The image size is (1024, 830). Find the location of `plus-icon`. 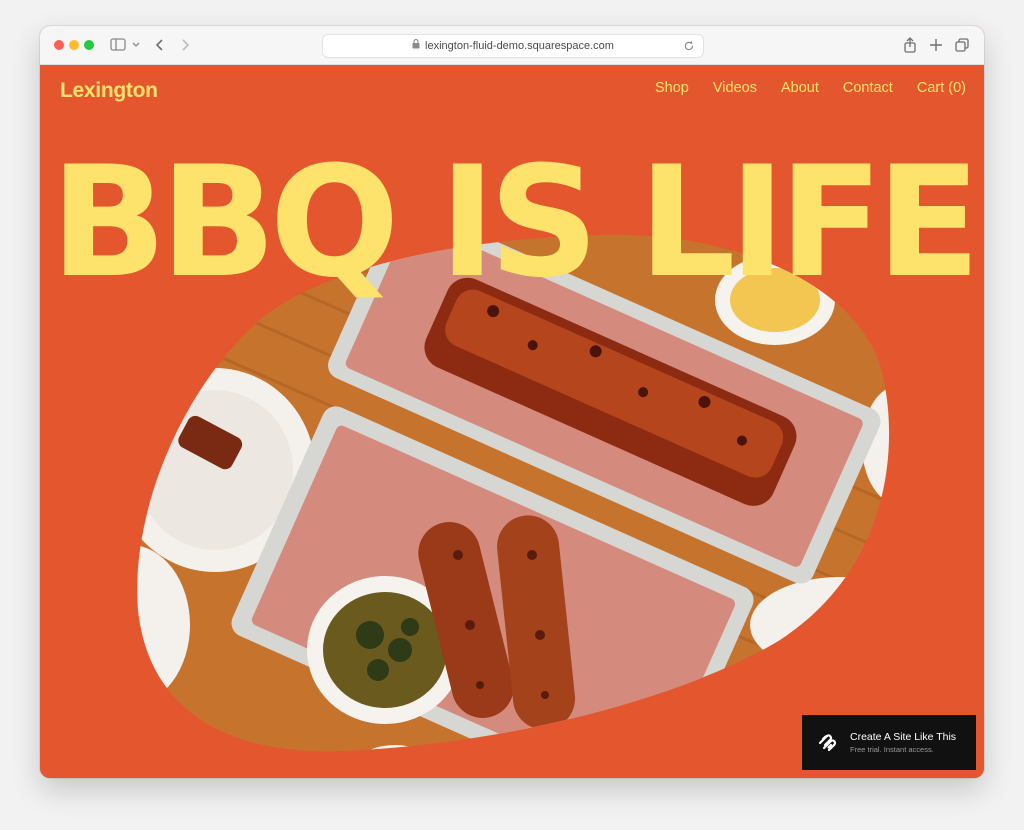

plus-icon is located at coordinates (936, 45).